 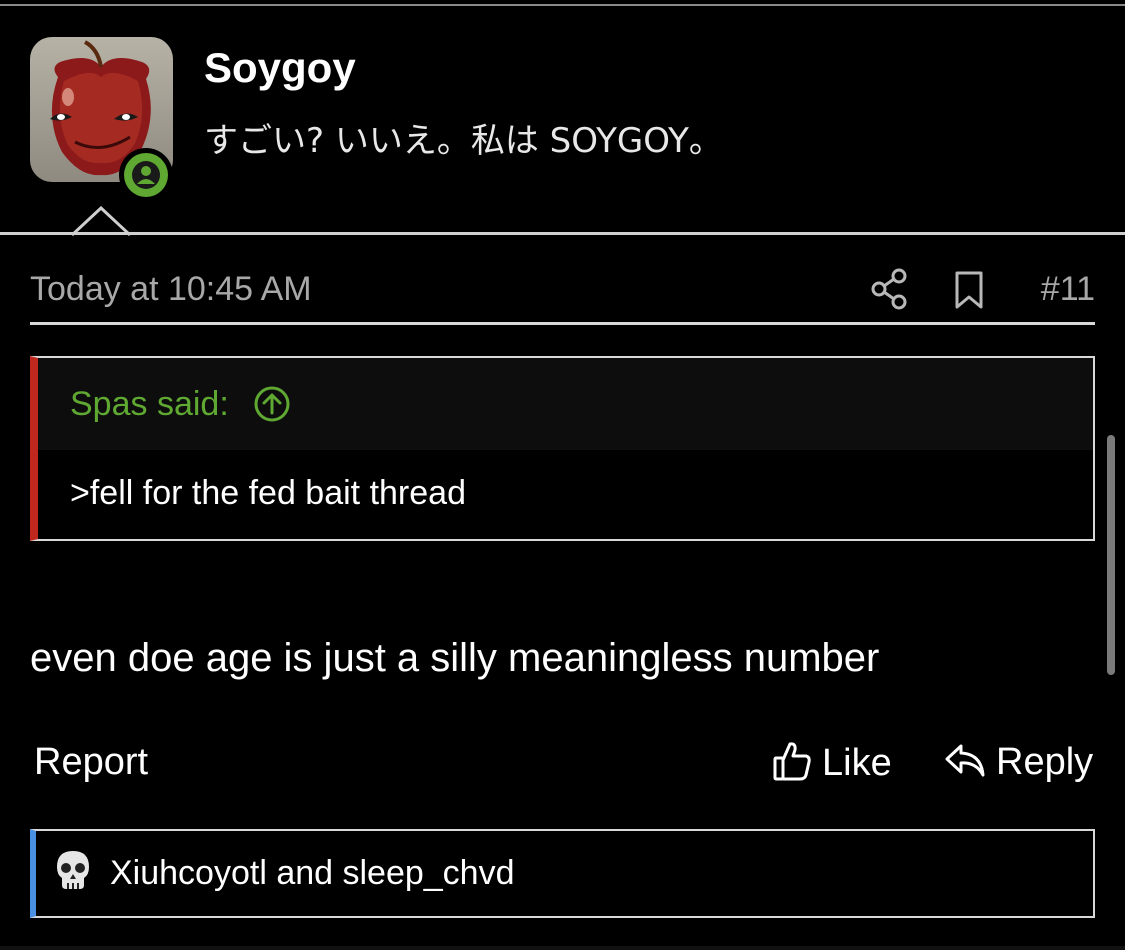 What do you see at coordinates (965, 762) in the screenshot?
I see `reply-arrow-icon` at bounding box center [965, 762].